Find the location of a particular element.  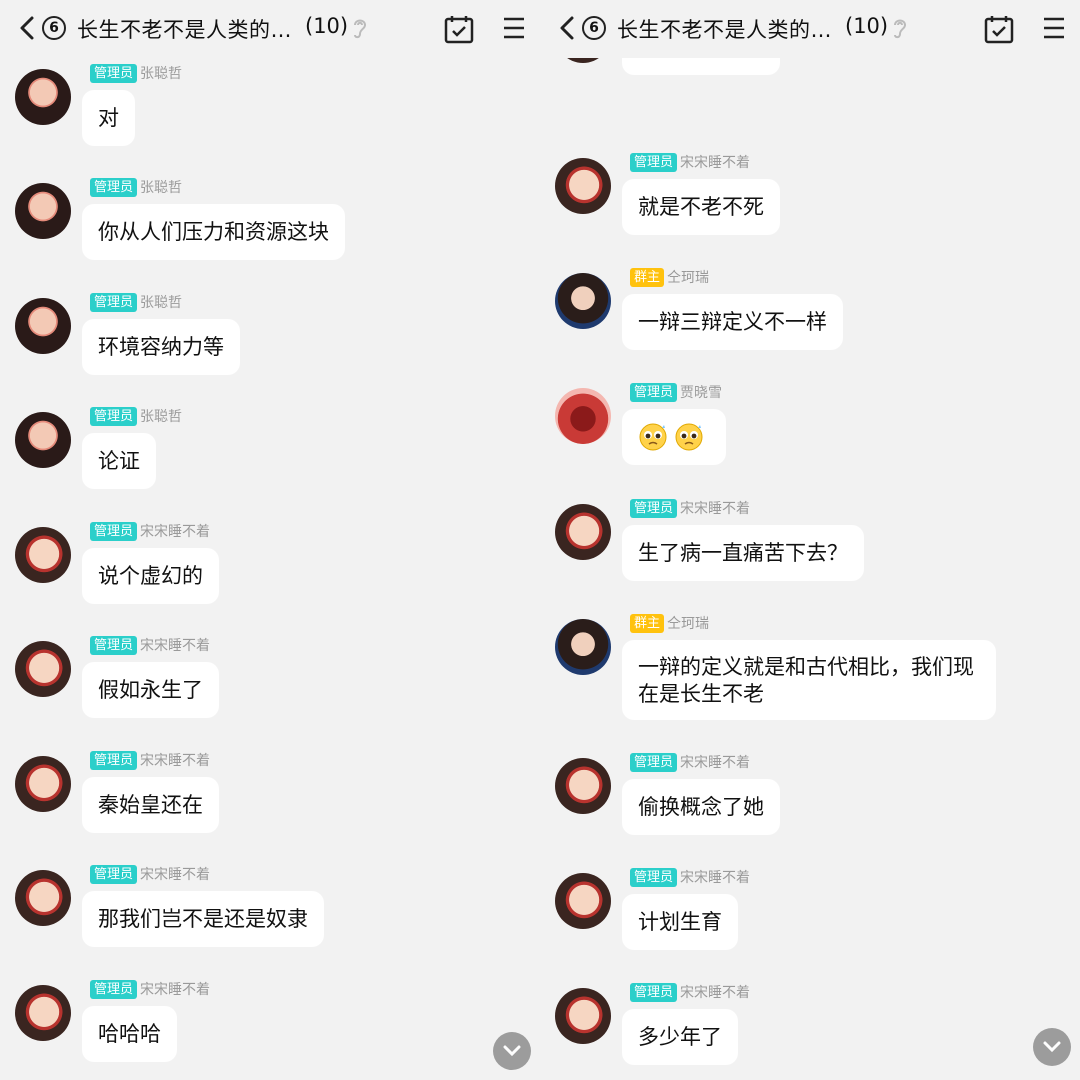

message-bubble: 环境容纳力等 is located at coordinates (161, 347).